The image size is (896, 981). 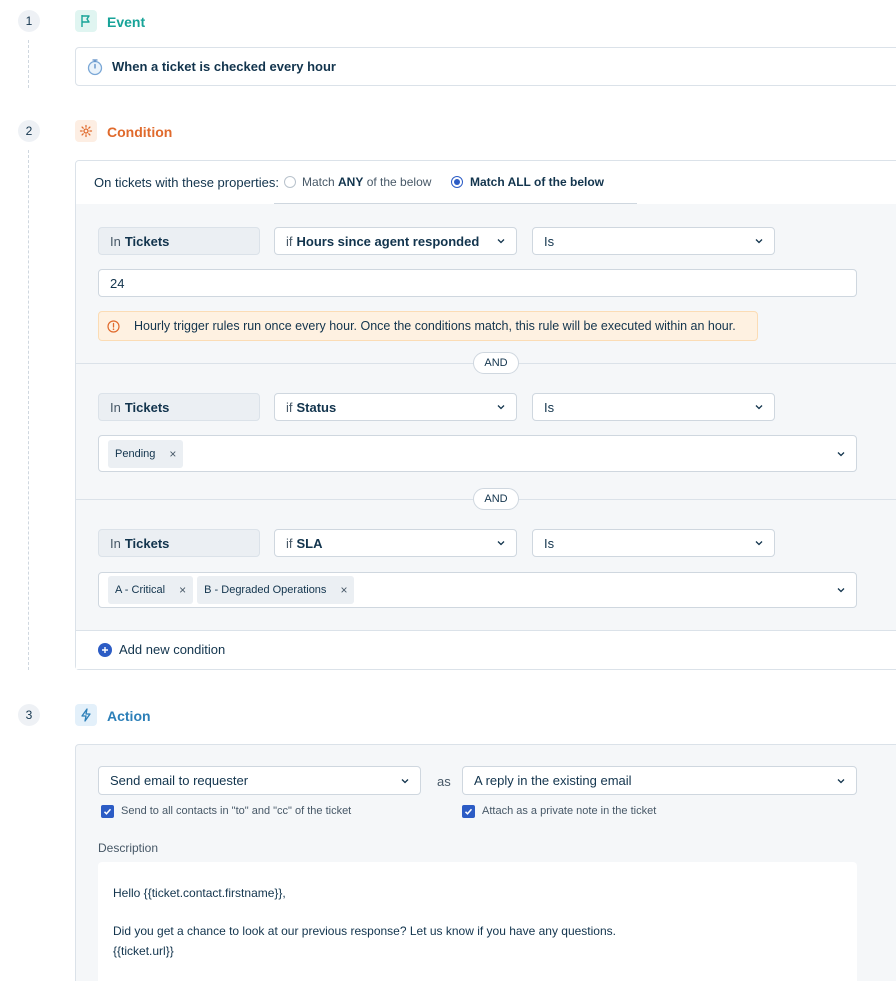 I want to click on match-all-suffix: of the below, so click(x=567, y=182).